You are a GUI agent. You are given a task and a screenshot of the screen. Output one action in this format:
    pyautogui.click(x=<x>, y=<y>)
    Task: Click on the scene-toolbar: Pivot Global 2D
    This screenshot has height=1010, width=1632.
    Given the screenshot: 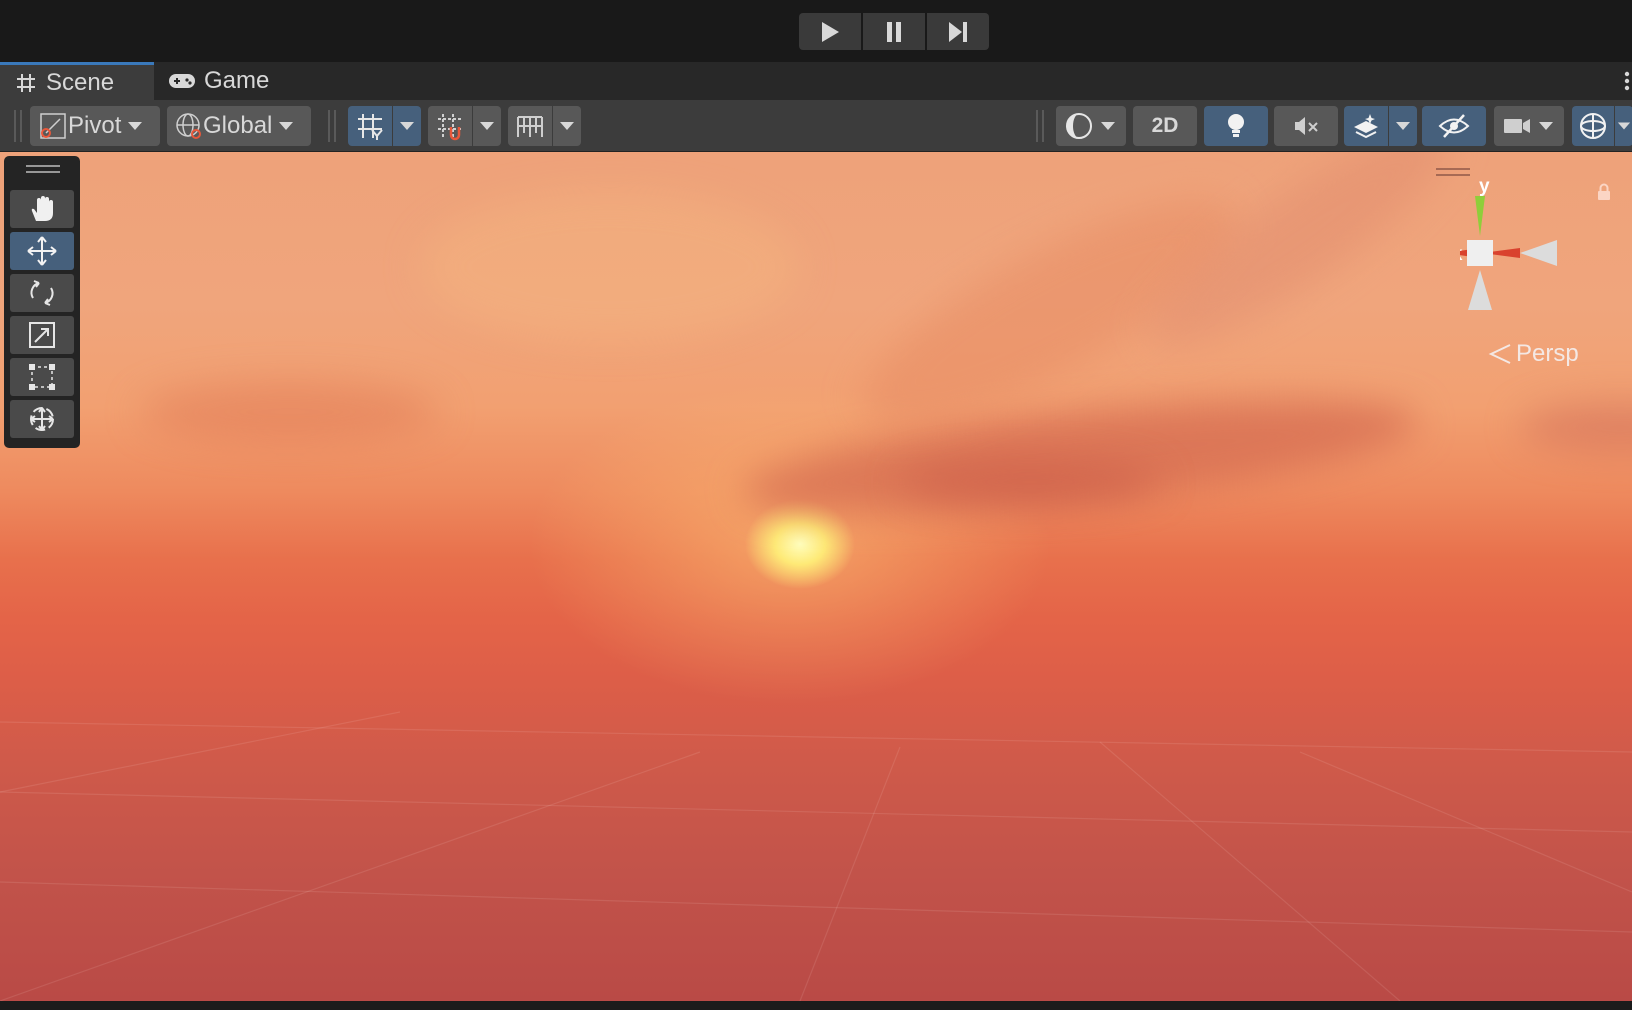 What is the action you would take?
    pyautogui.click(x=816, y=126)
    